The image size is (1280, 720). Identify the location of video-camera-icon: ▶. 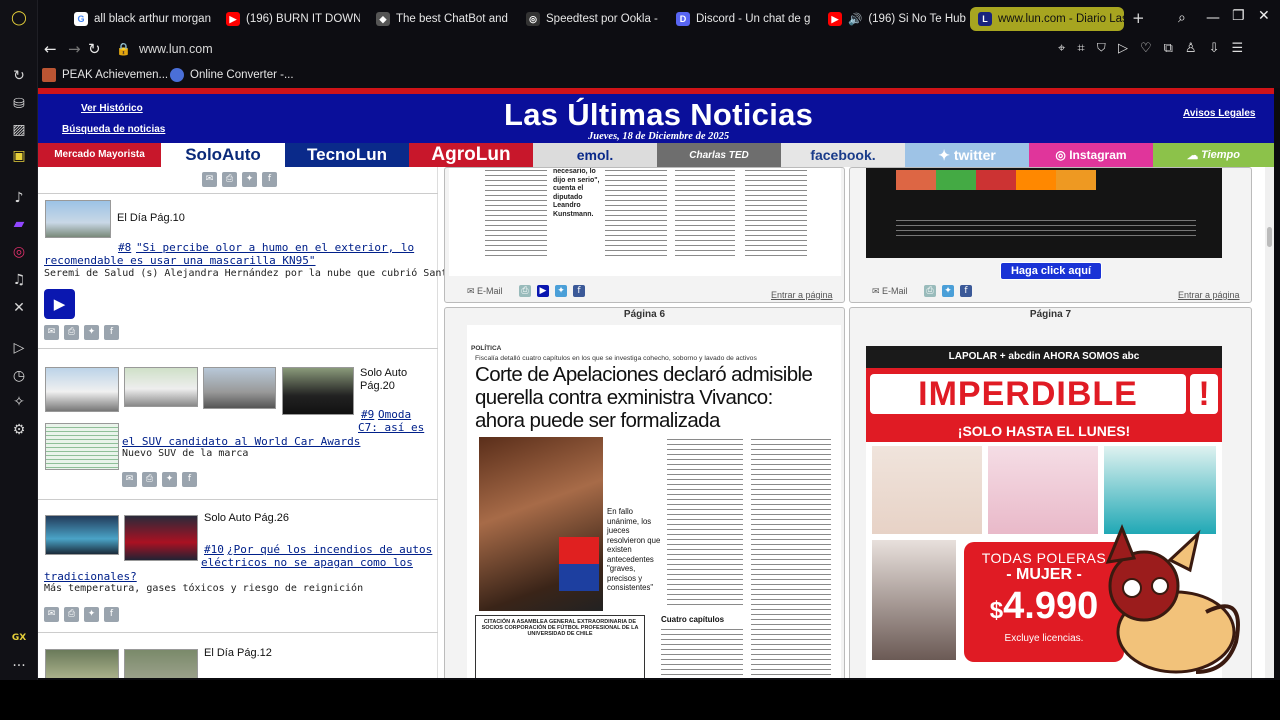
(59, 304).